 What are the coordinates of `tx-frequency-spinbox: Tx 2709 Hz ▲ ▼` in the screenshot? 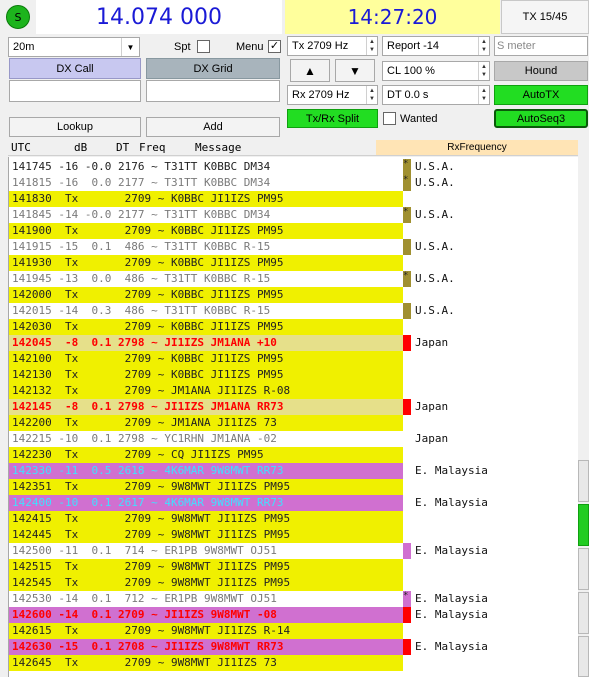 It's located at (332, 46).